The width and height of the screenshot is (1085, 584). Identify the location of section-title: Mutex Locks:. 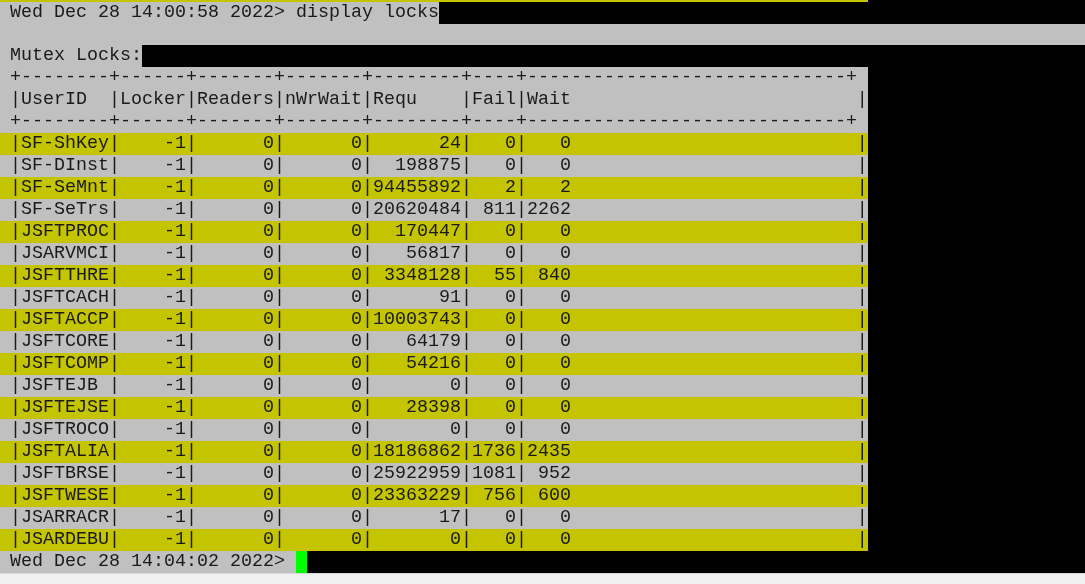
(71, 55).